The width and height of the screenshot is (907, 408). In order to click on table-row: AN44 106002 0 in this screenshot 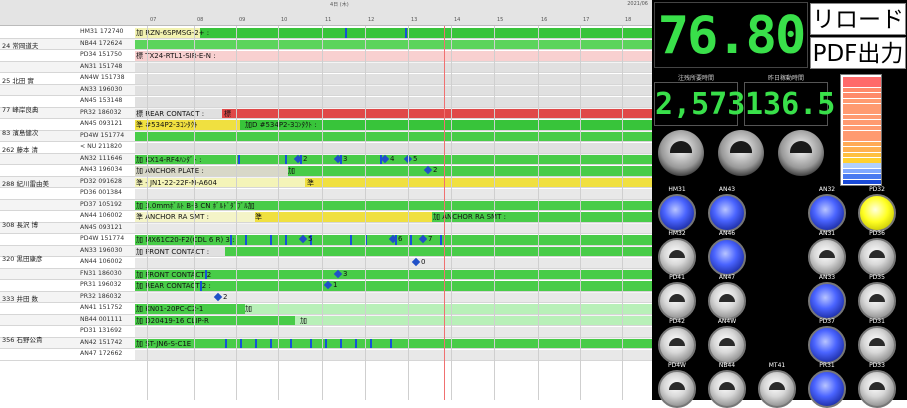, I will do `click(326, 263)`.